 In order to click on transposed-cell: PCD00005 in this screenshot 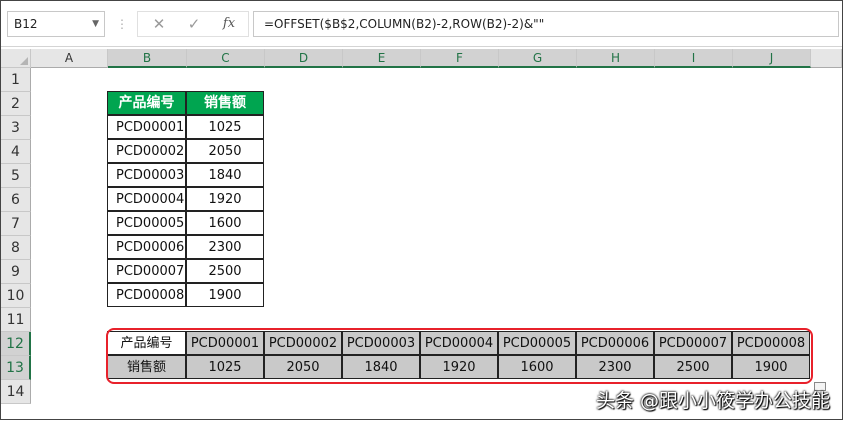, I will do `click(537, 343)`.